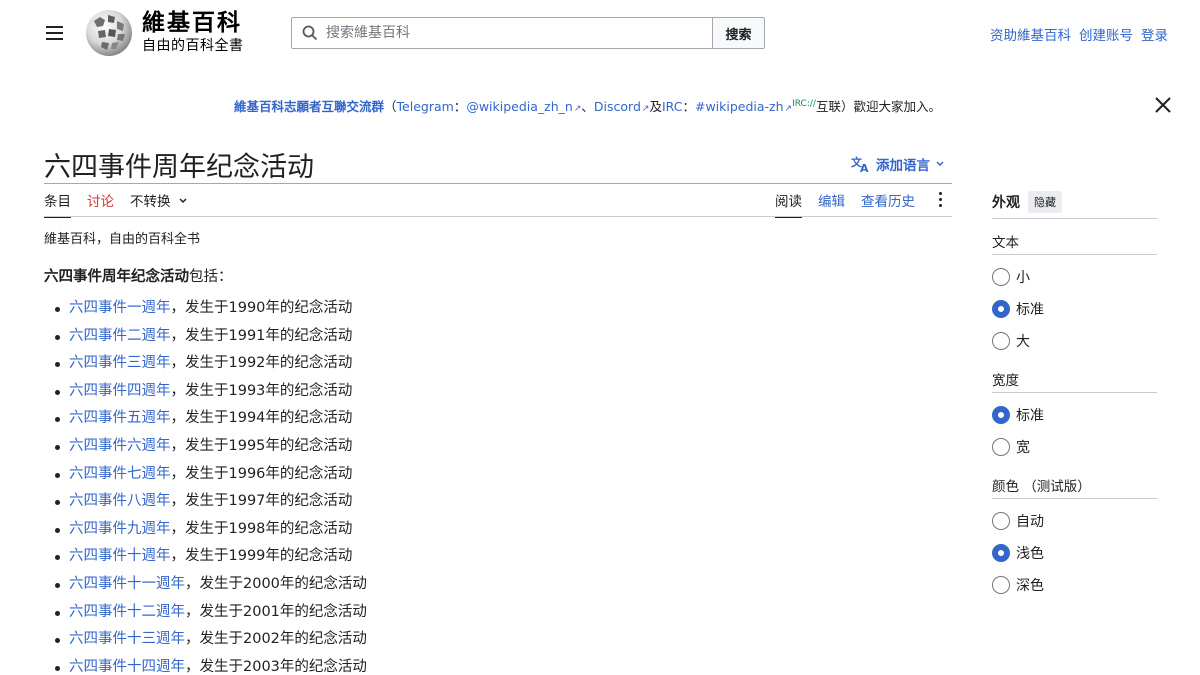 The image size is (1200, 675). I want to click on tab-variant: 不转换, so click(159, 204).